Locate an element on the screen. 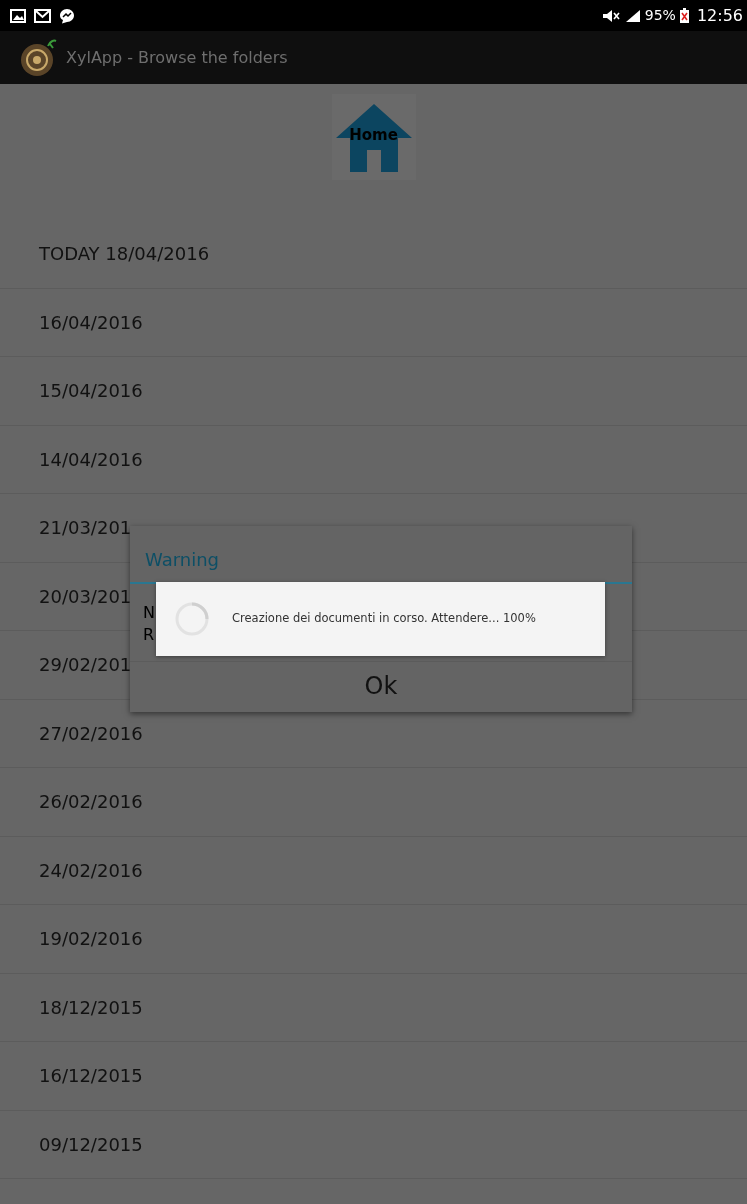 This screenshot has height=1204, width=747. image-icon is located at coordinates (18, 15).